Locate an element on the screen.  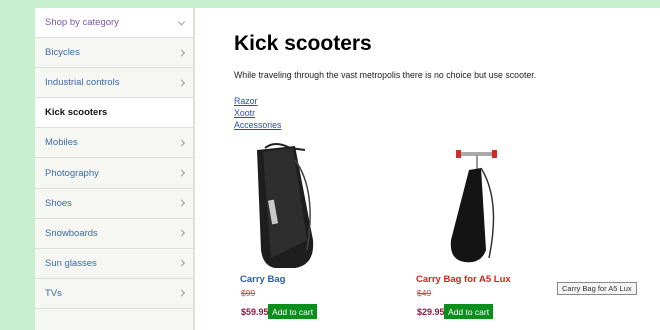
product-old-price: $99 is located at coordinates (248, 293).